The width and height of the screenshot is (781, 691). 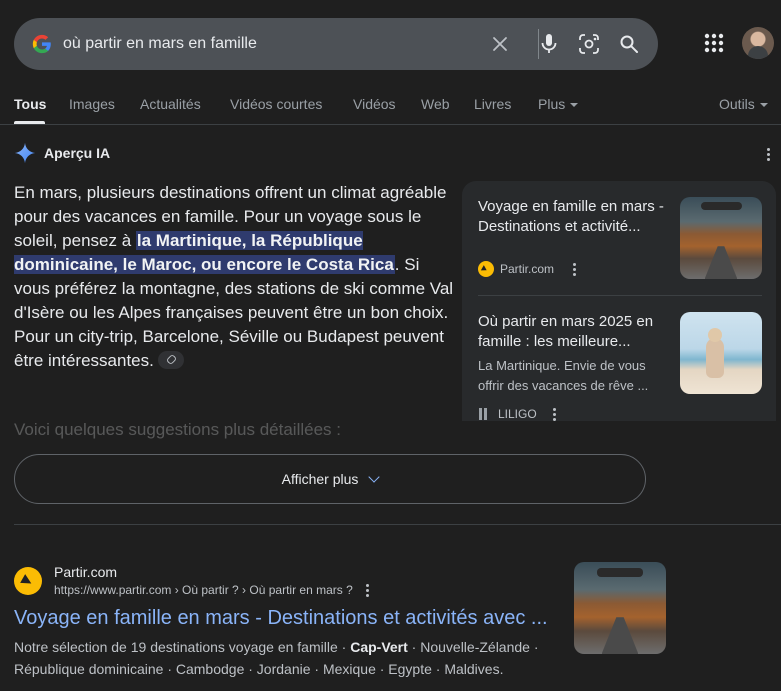 I want to click on source-card-site-name: LILIGO, so click(x=517, y=414).